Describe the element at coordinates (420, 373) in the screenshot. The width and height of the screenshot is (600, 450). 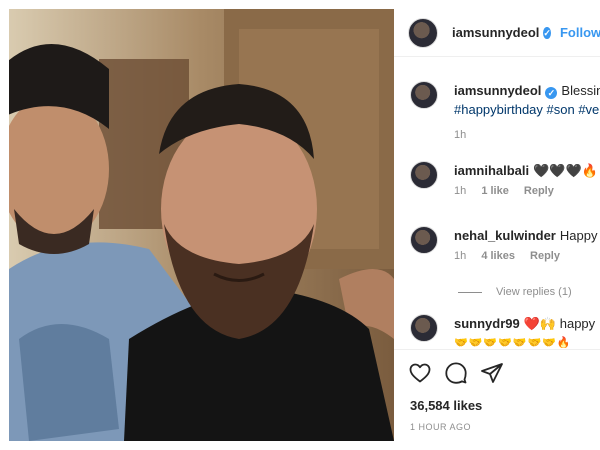
I see `heart-icon` at that location.